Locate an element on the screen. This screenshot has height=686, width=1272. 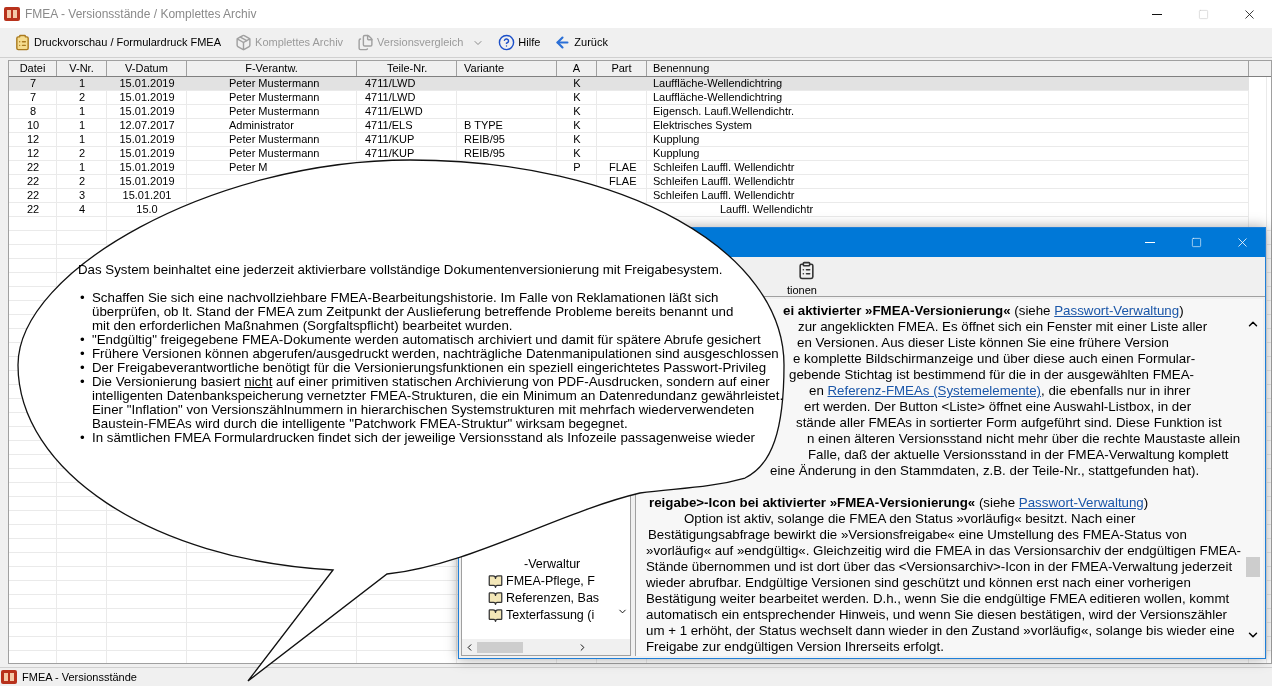
tree-item: Referenzen, Bas is located at coordinates (538, 598).